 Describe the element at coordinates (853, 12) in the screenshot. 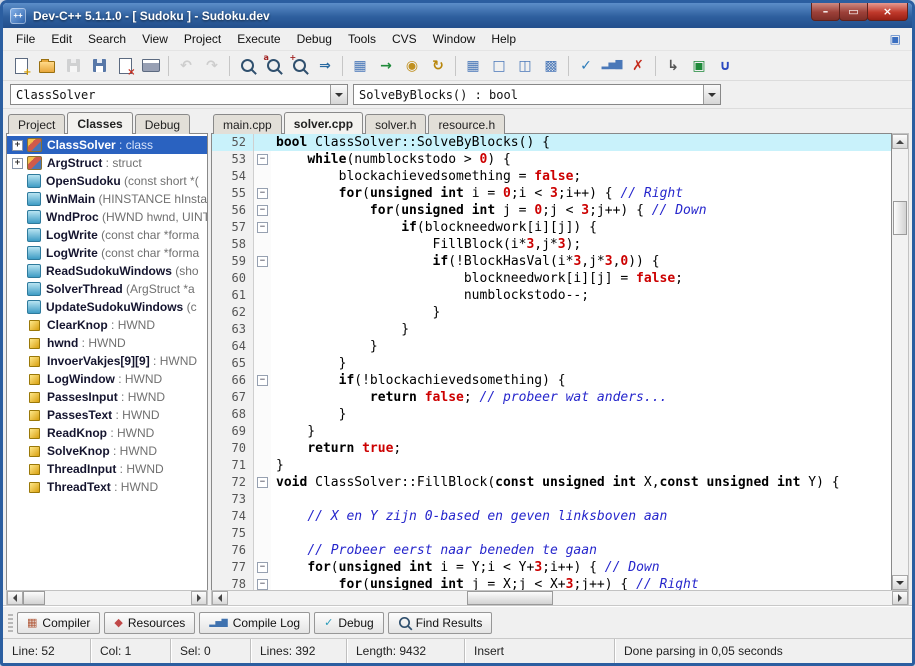

I see `maximize-button: ▭` at that location.